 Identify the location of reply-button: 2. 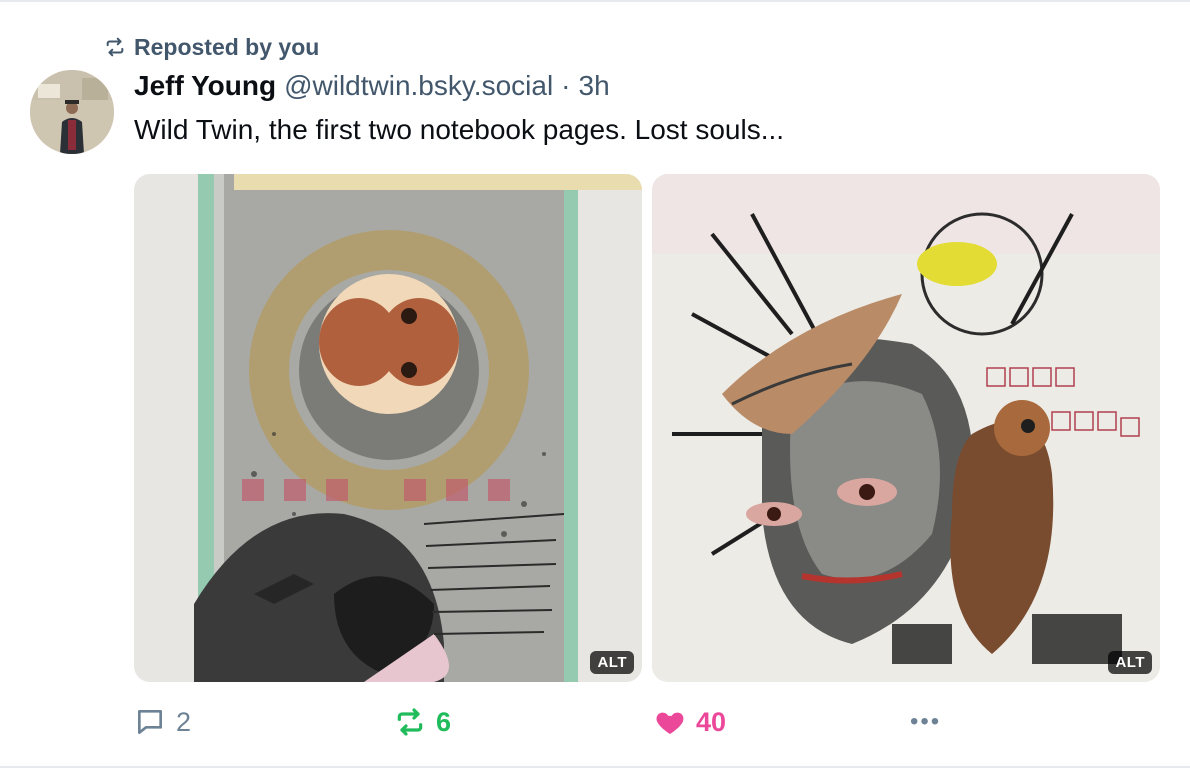
(162, 722).